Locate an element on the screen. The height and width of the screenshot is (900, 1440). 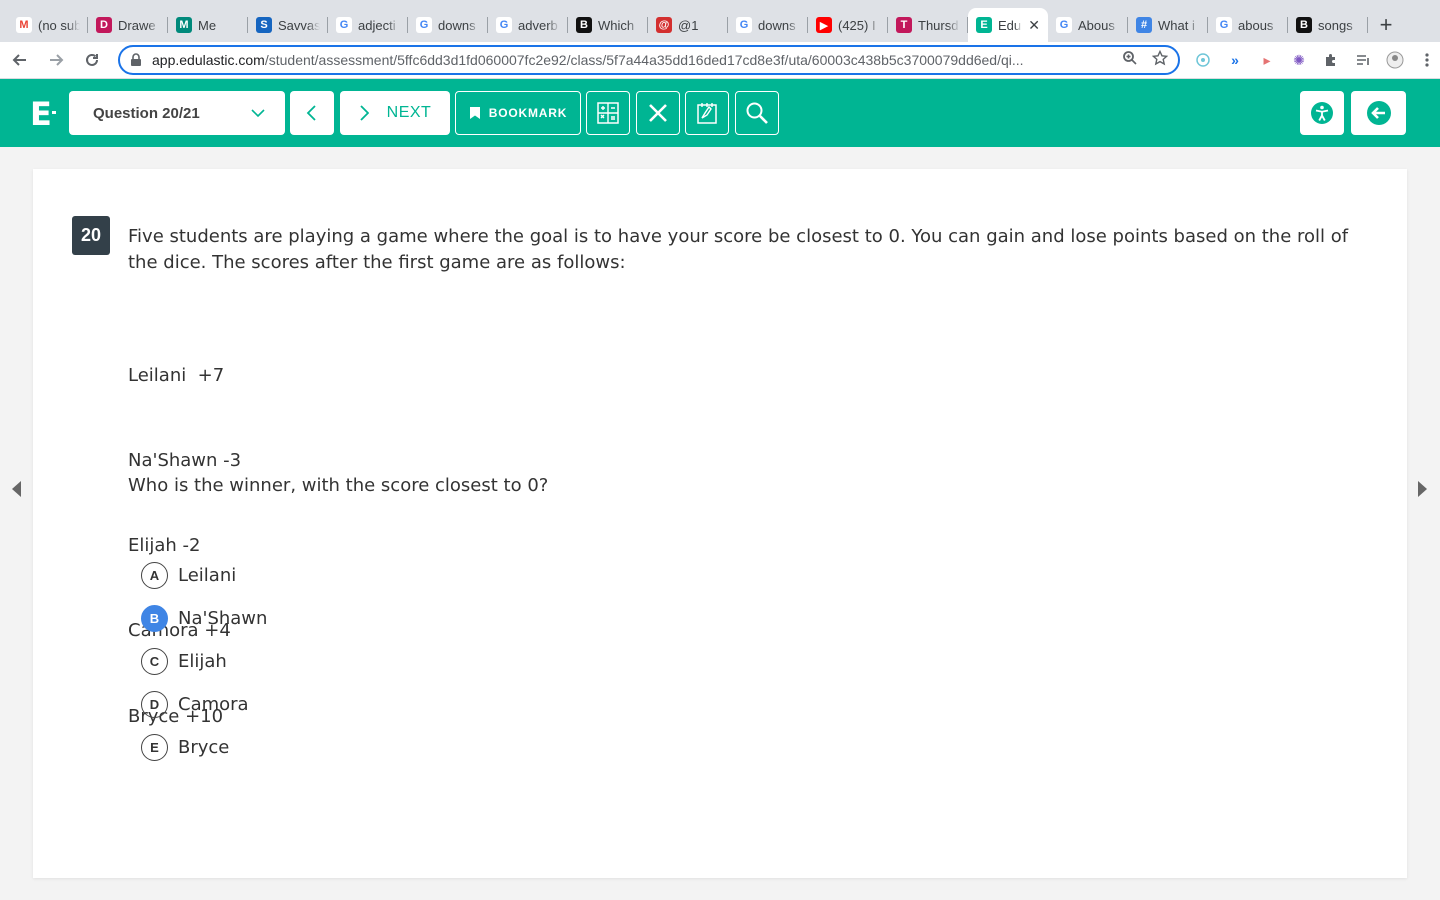
answer-choice-e: E Bryce is located at coordinates (185, 747).